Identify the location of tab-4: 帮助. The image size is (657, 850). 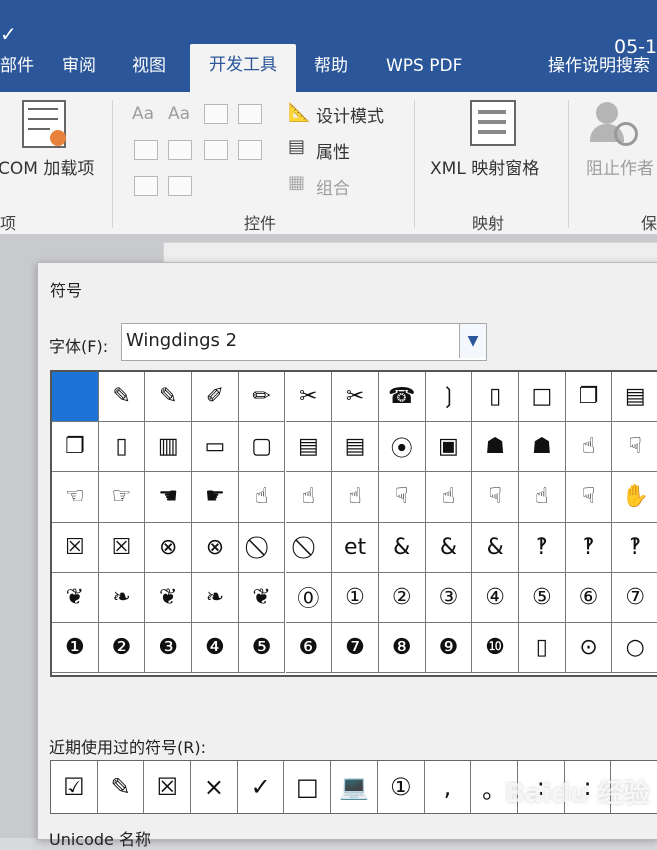
(334, 69).